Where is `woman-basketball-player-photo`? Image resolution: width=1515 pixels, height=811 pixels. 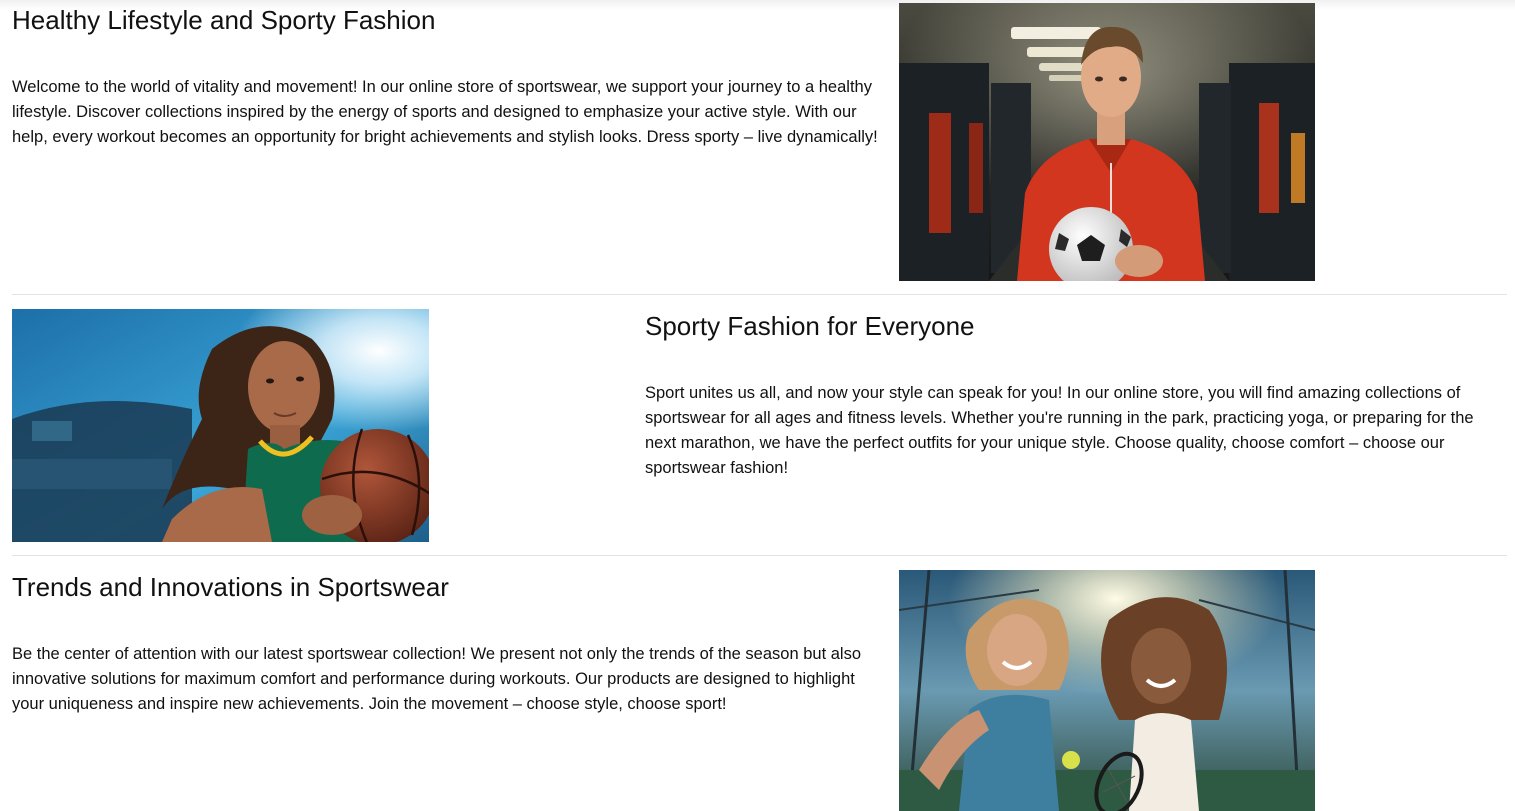
woman-basketball-player-photo is located at coordinates (220, 425).